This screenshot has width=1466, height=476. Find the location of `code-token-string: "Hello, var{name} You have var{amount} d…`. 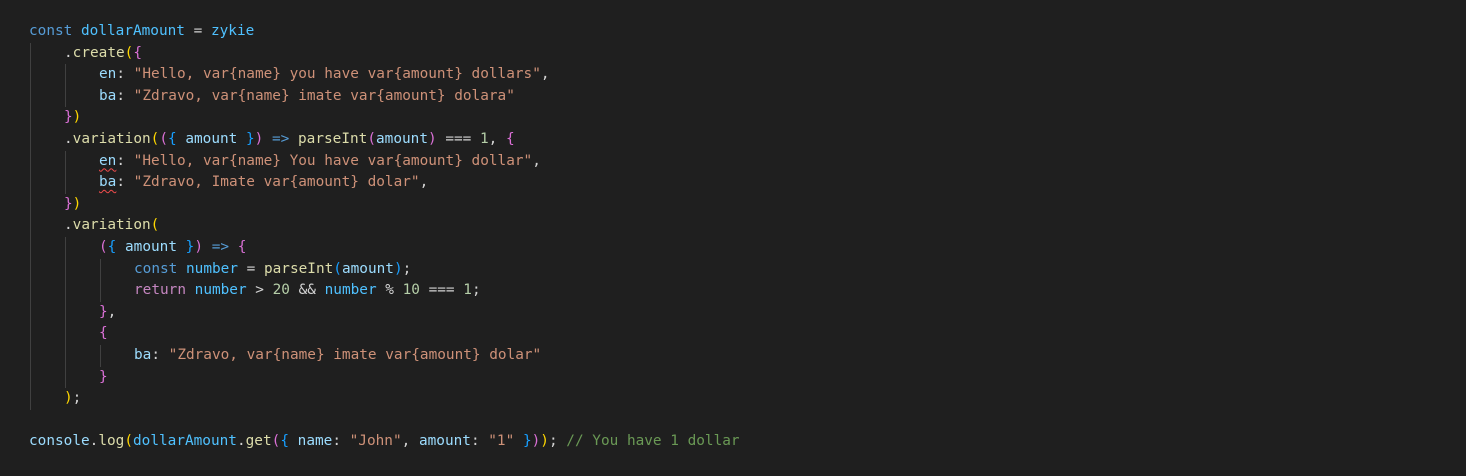

code-token-string: "Hello, var{name} You have var{amount} d… is located at coordinates (333, 160).